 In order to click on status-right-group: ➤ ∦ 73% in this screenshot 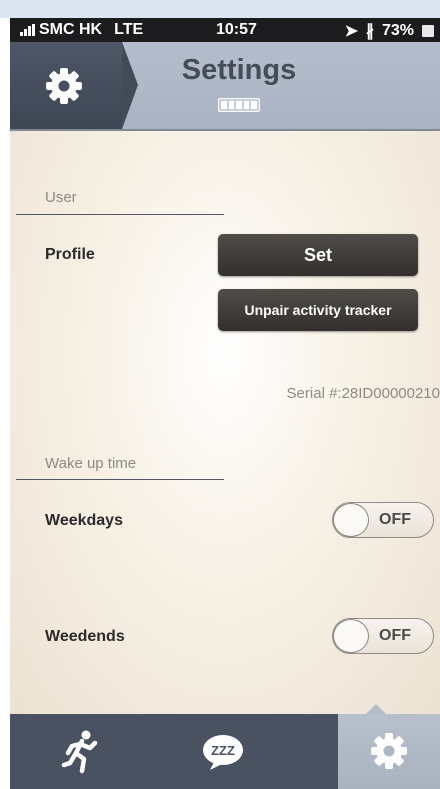, I will do `click(389, 31)`.